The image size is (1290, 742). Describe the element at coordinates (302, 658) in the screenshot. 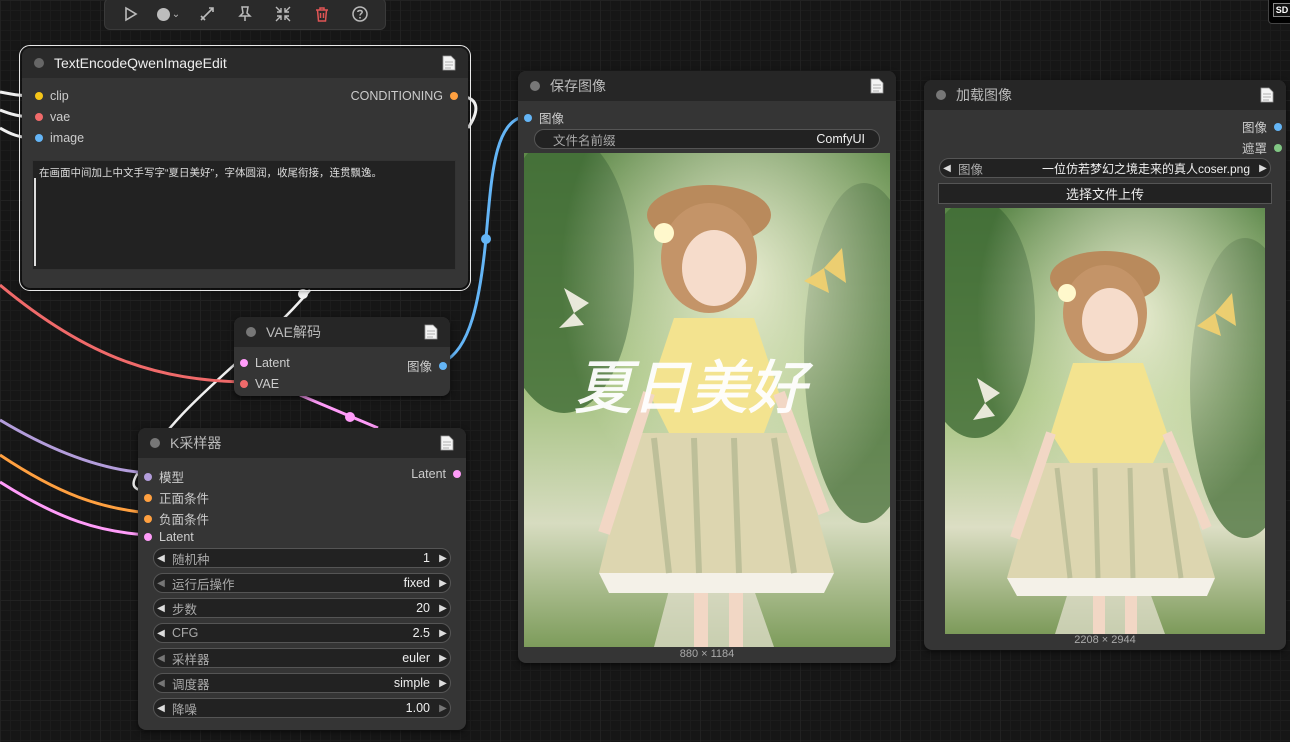

I see `sampler-widget: ◀ 采样器 euler ▶` at that location.